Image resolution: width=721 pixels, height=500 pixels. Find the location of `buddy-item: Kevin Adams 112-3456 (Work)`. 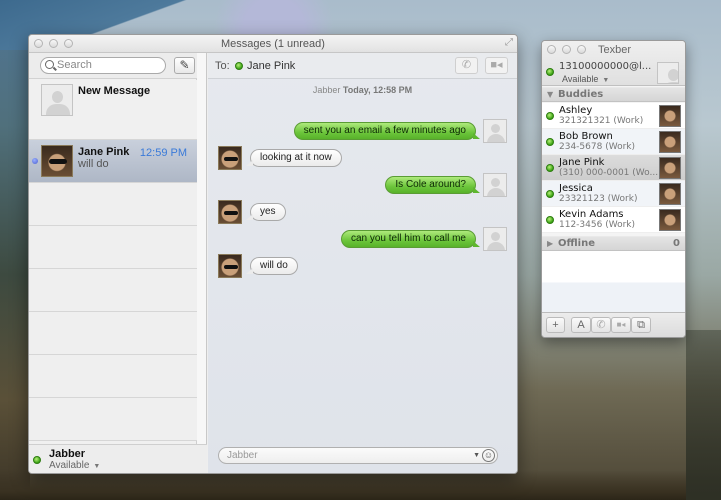

buddy-item: Kevin Adams 112-3456 (Work) is located at coordinates (613, 220).